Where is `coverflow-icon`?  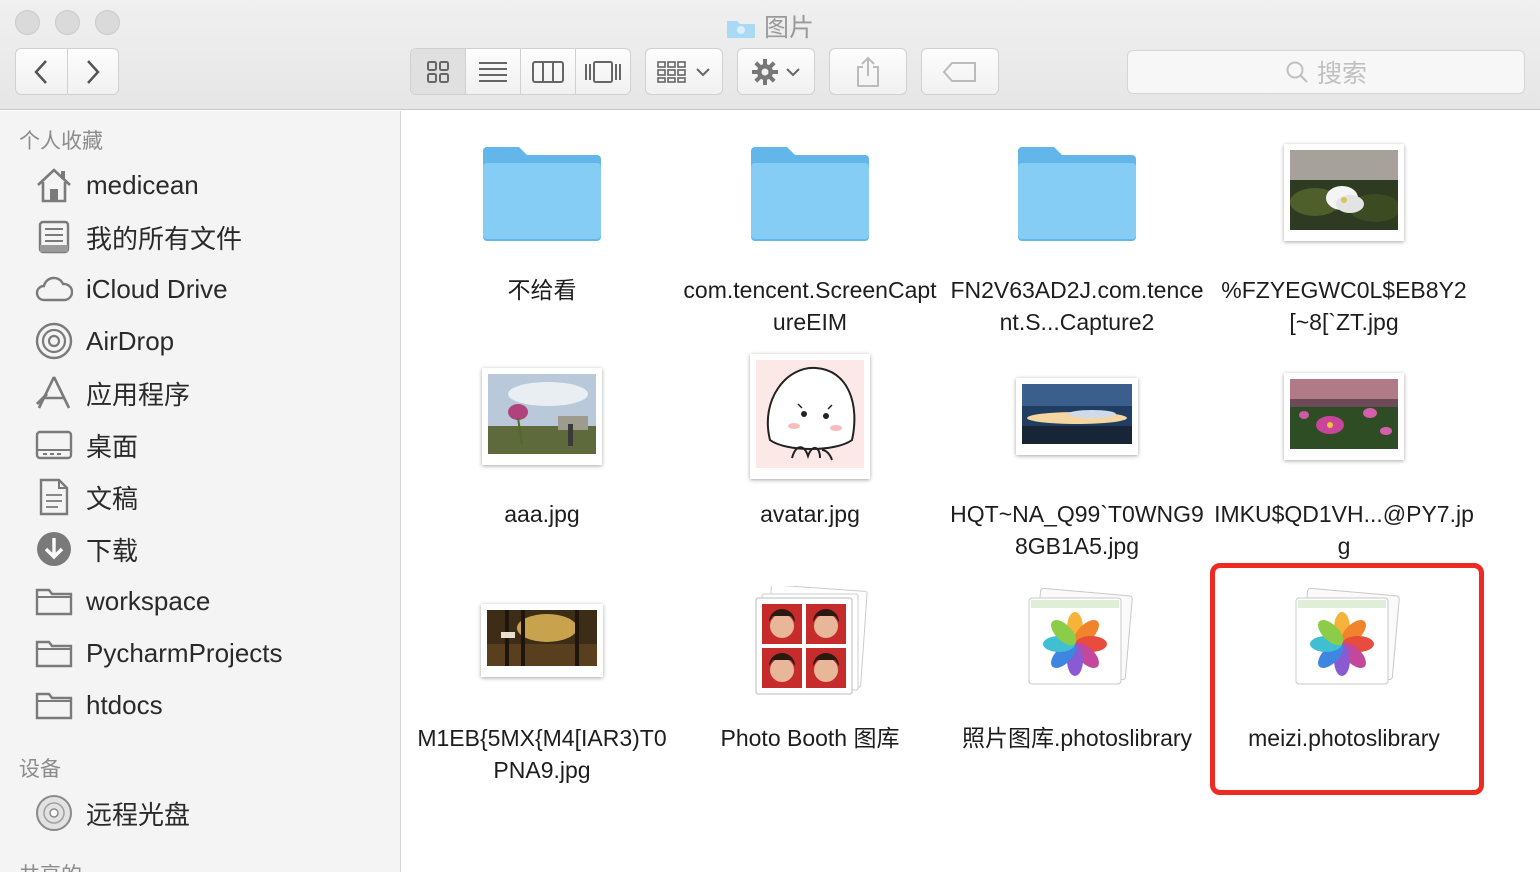
coverflow-icon is located at coordinates (603, 71).